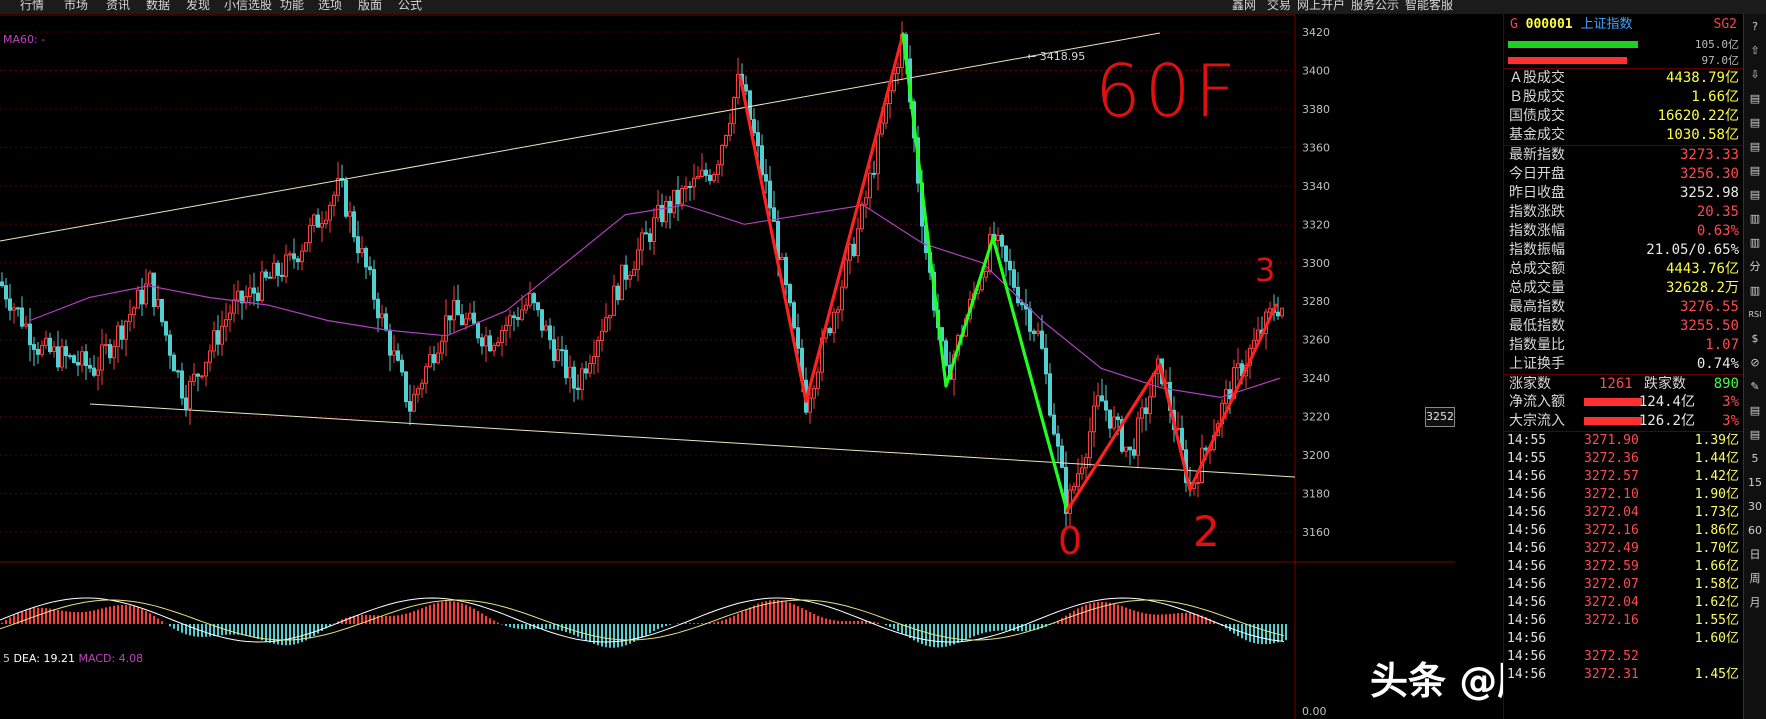 Image resolution: width=1766 pixels, height=719 pixels. I want to click on toolbar-button-10: 分, so click(1755, 267).